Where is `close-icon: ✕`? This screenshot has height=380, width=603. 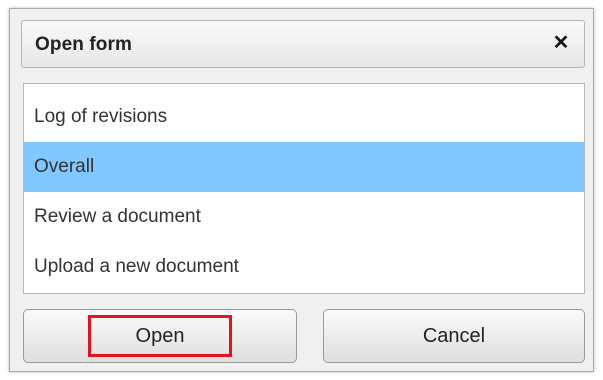
close-icon: ✕ is located at coordinates (561, 43).